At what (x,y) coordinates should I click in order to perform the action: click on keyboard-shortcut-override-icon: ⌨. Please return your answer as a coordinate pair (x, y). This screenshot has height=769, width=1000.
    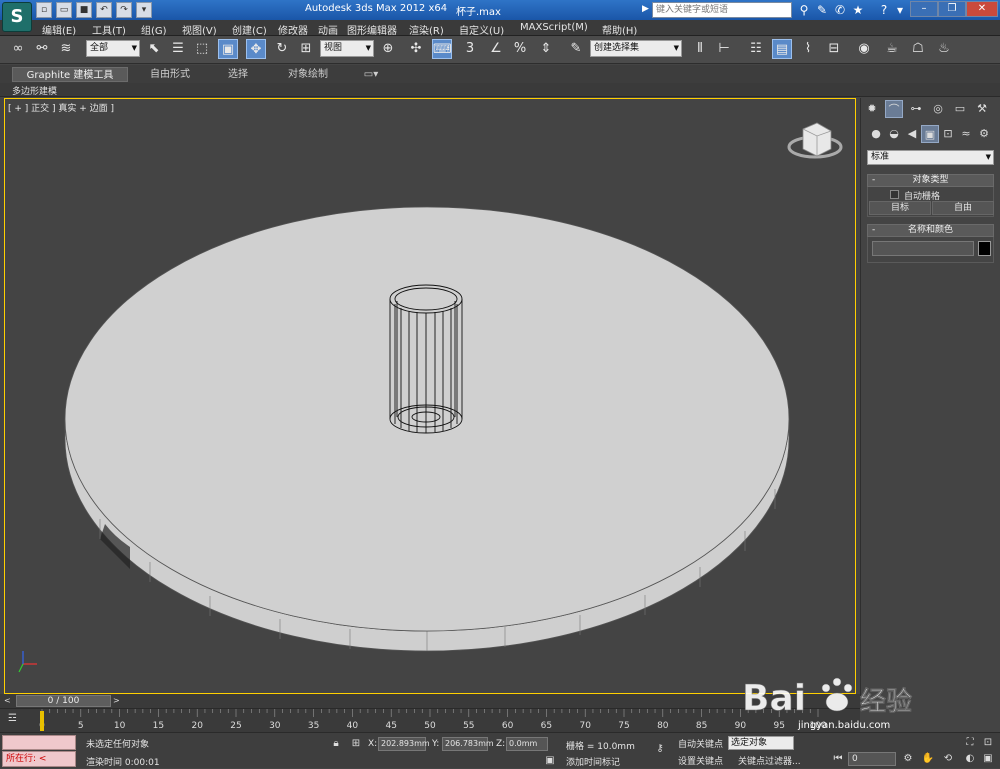
    Looking at the image, I should click on (442, 49).